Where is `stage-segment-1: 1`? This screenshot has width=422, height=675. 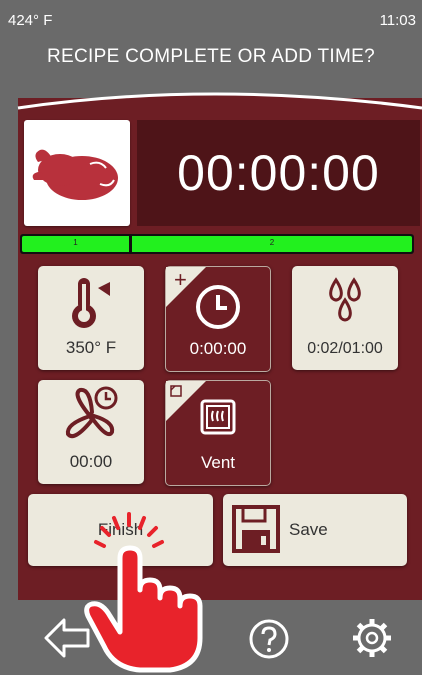
stage-segment-1: 1 is located at coordinates (75, 244).